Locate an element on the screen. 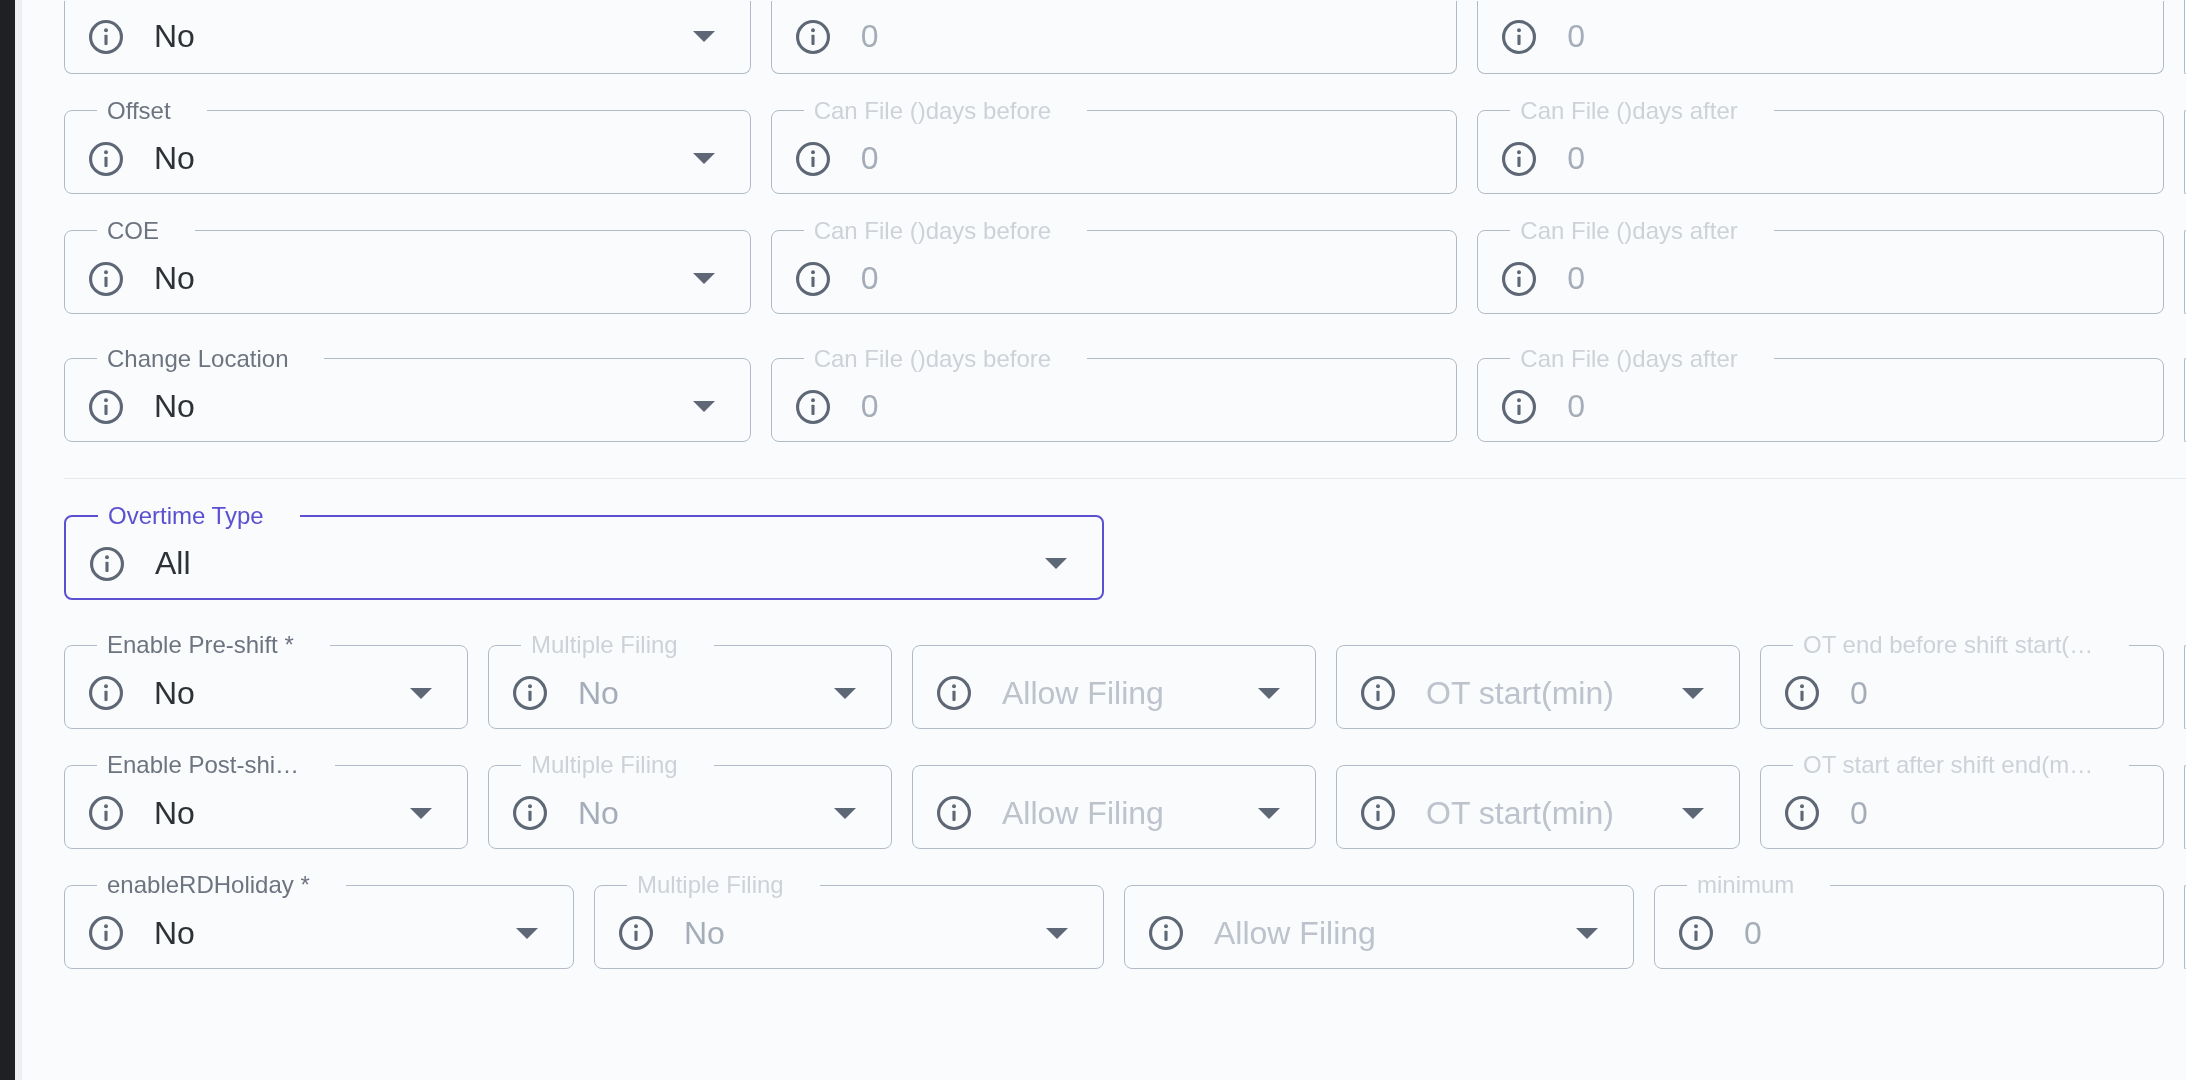 This screenshot has height=1080, width=2186. field-label: COE is located at coordinates (133, 230).